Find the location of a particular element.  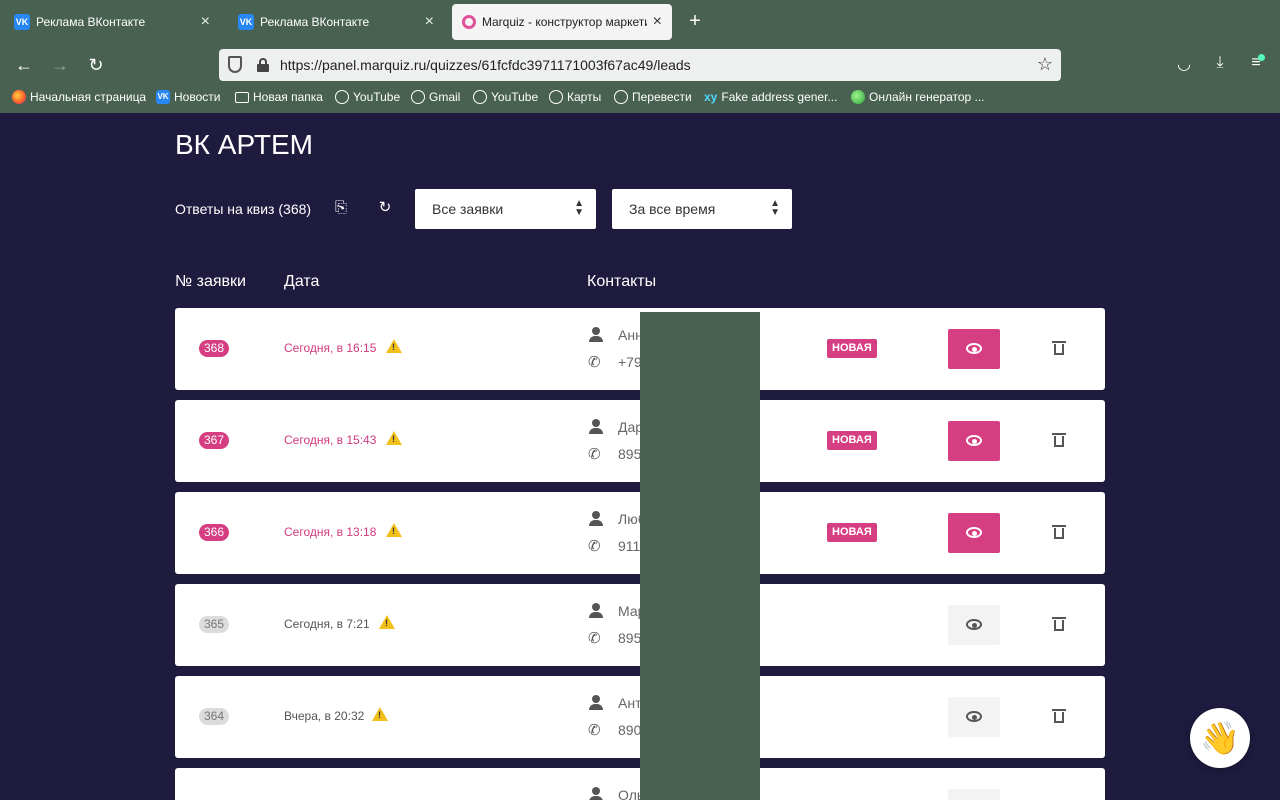

bookmark-news: VK Новости is located at coordinates (188, 97).